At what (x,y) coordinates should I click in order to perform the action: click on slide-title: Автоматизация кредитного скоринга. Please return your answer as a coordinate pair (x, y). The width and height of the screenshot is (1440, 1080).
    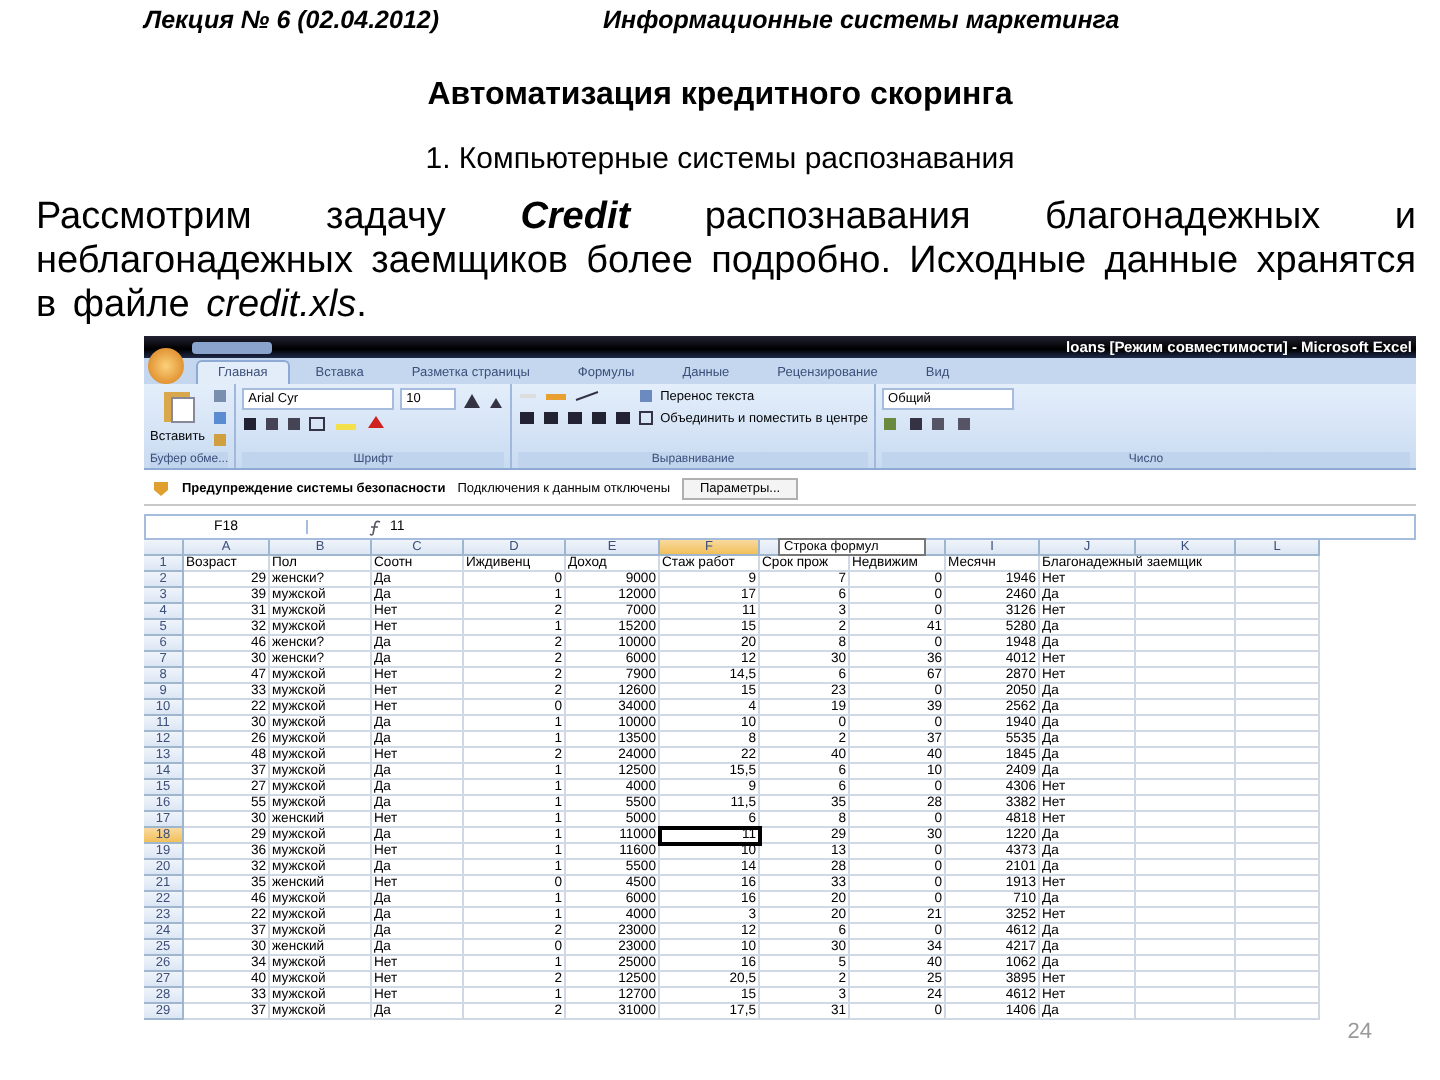
    Looking at the image, I should click on (720, 96).